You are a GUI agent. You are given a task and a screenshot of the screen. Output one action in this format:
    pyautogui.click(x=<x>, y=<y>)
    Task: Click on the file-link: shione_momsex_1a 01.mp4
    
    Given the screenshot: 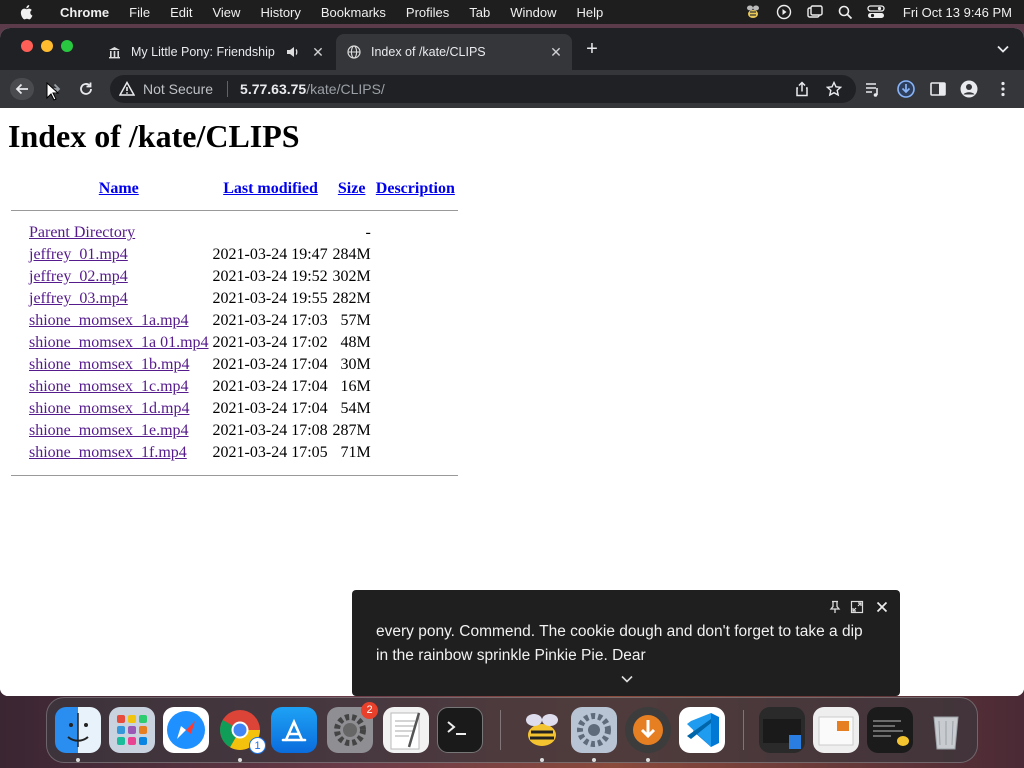 What is the action you would take?
    pyautogui.click(x=119, y=342)
    